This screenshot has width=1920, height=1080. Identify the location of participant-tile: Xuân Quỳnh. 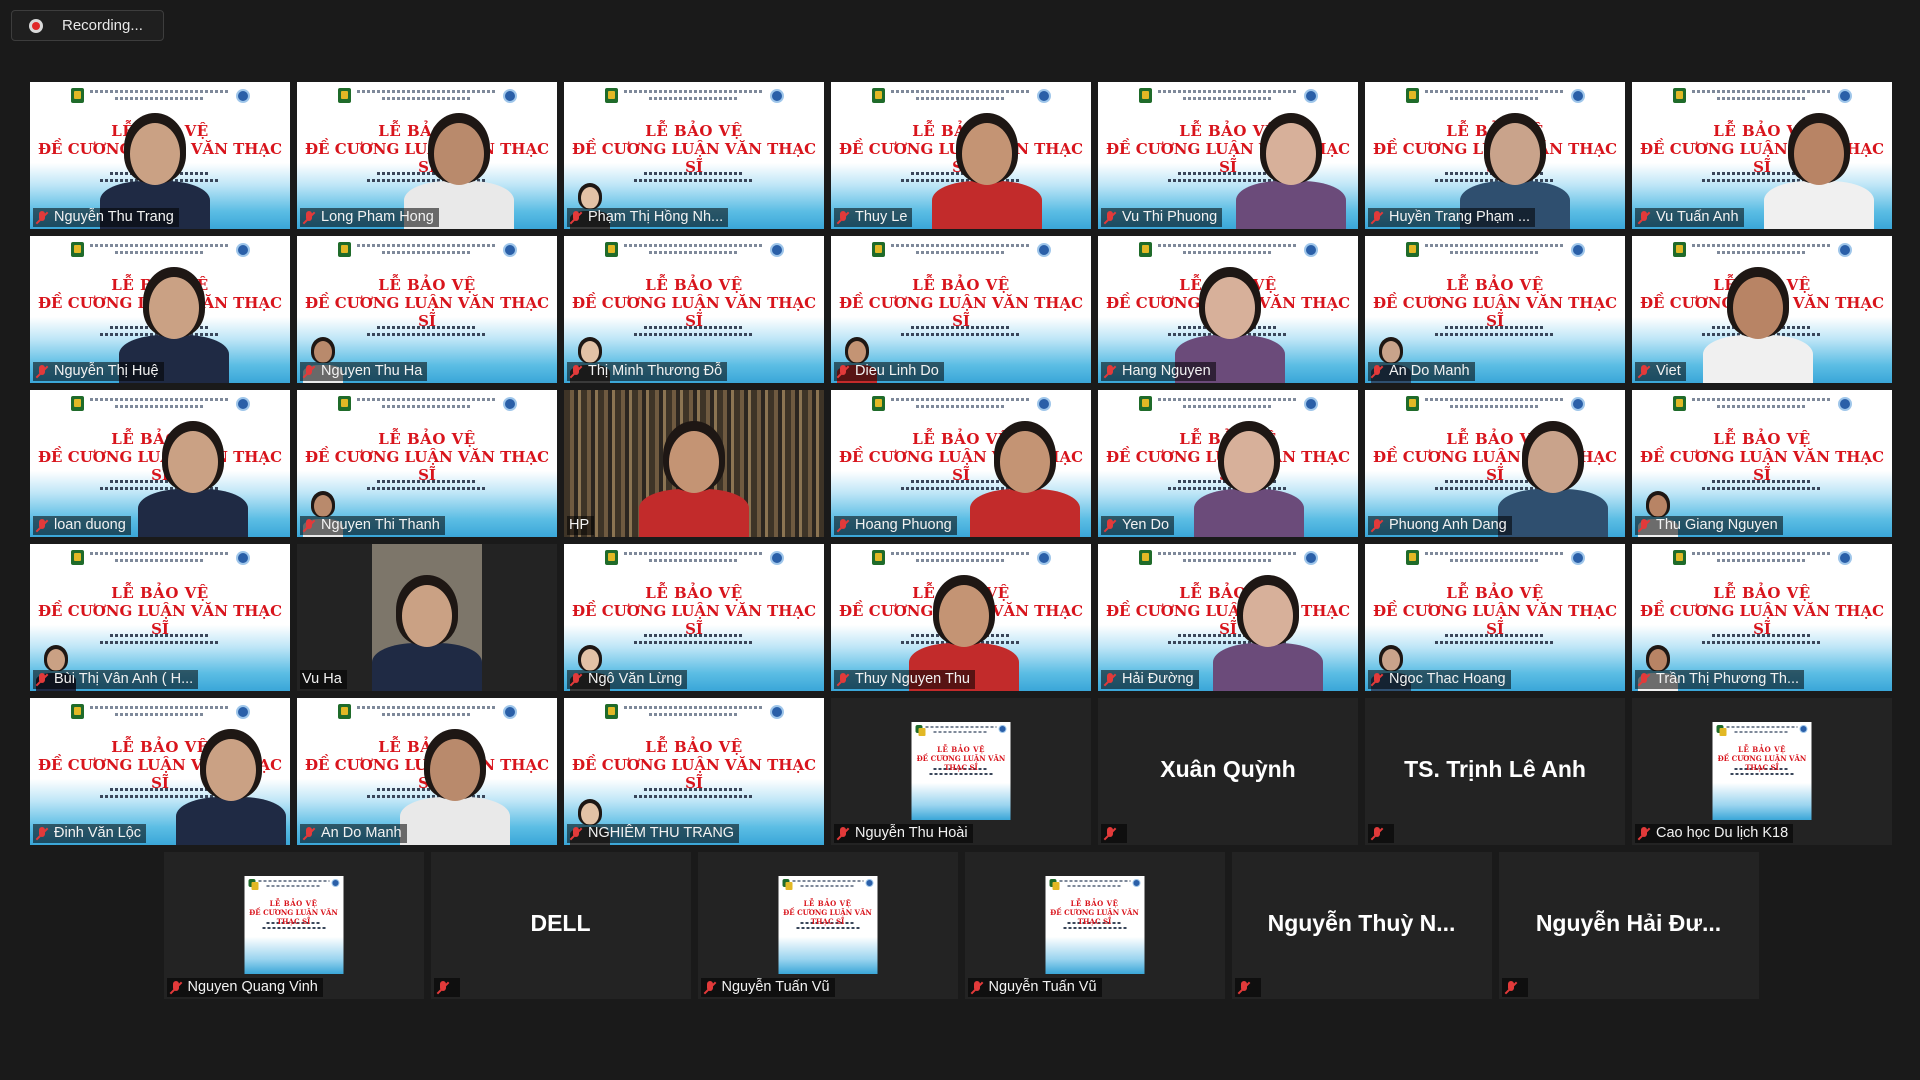
(1228, 771).